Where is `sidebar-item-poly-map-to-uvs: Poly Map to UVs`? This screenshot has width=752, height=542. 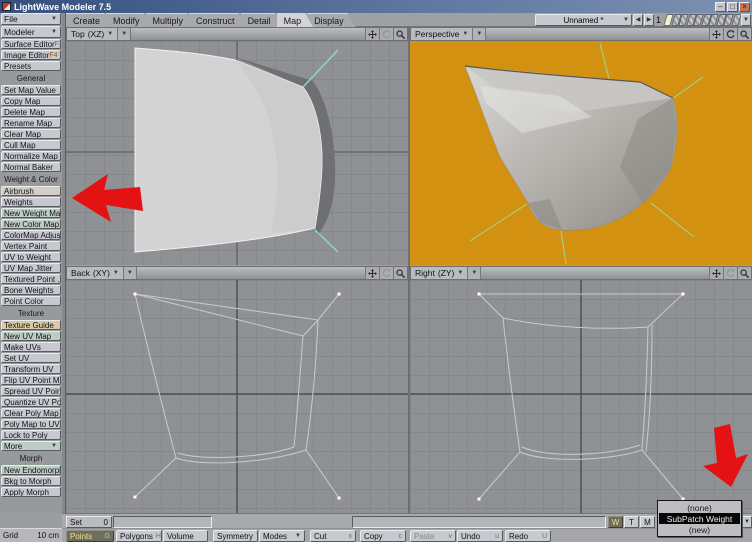
sidebar-item-poly-map-to-uvs: Poly Map to UVs is located at coordinates (31, 424).